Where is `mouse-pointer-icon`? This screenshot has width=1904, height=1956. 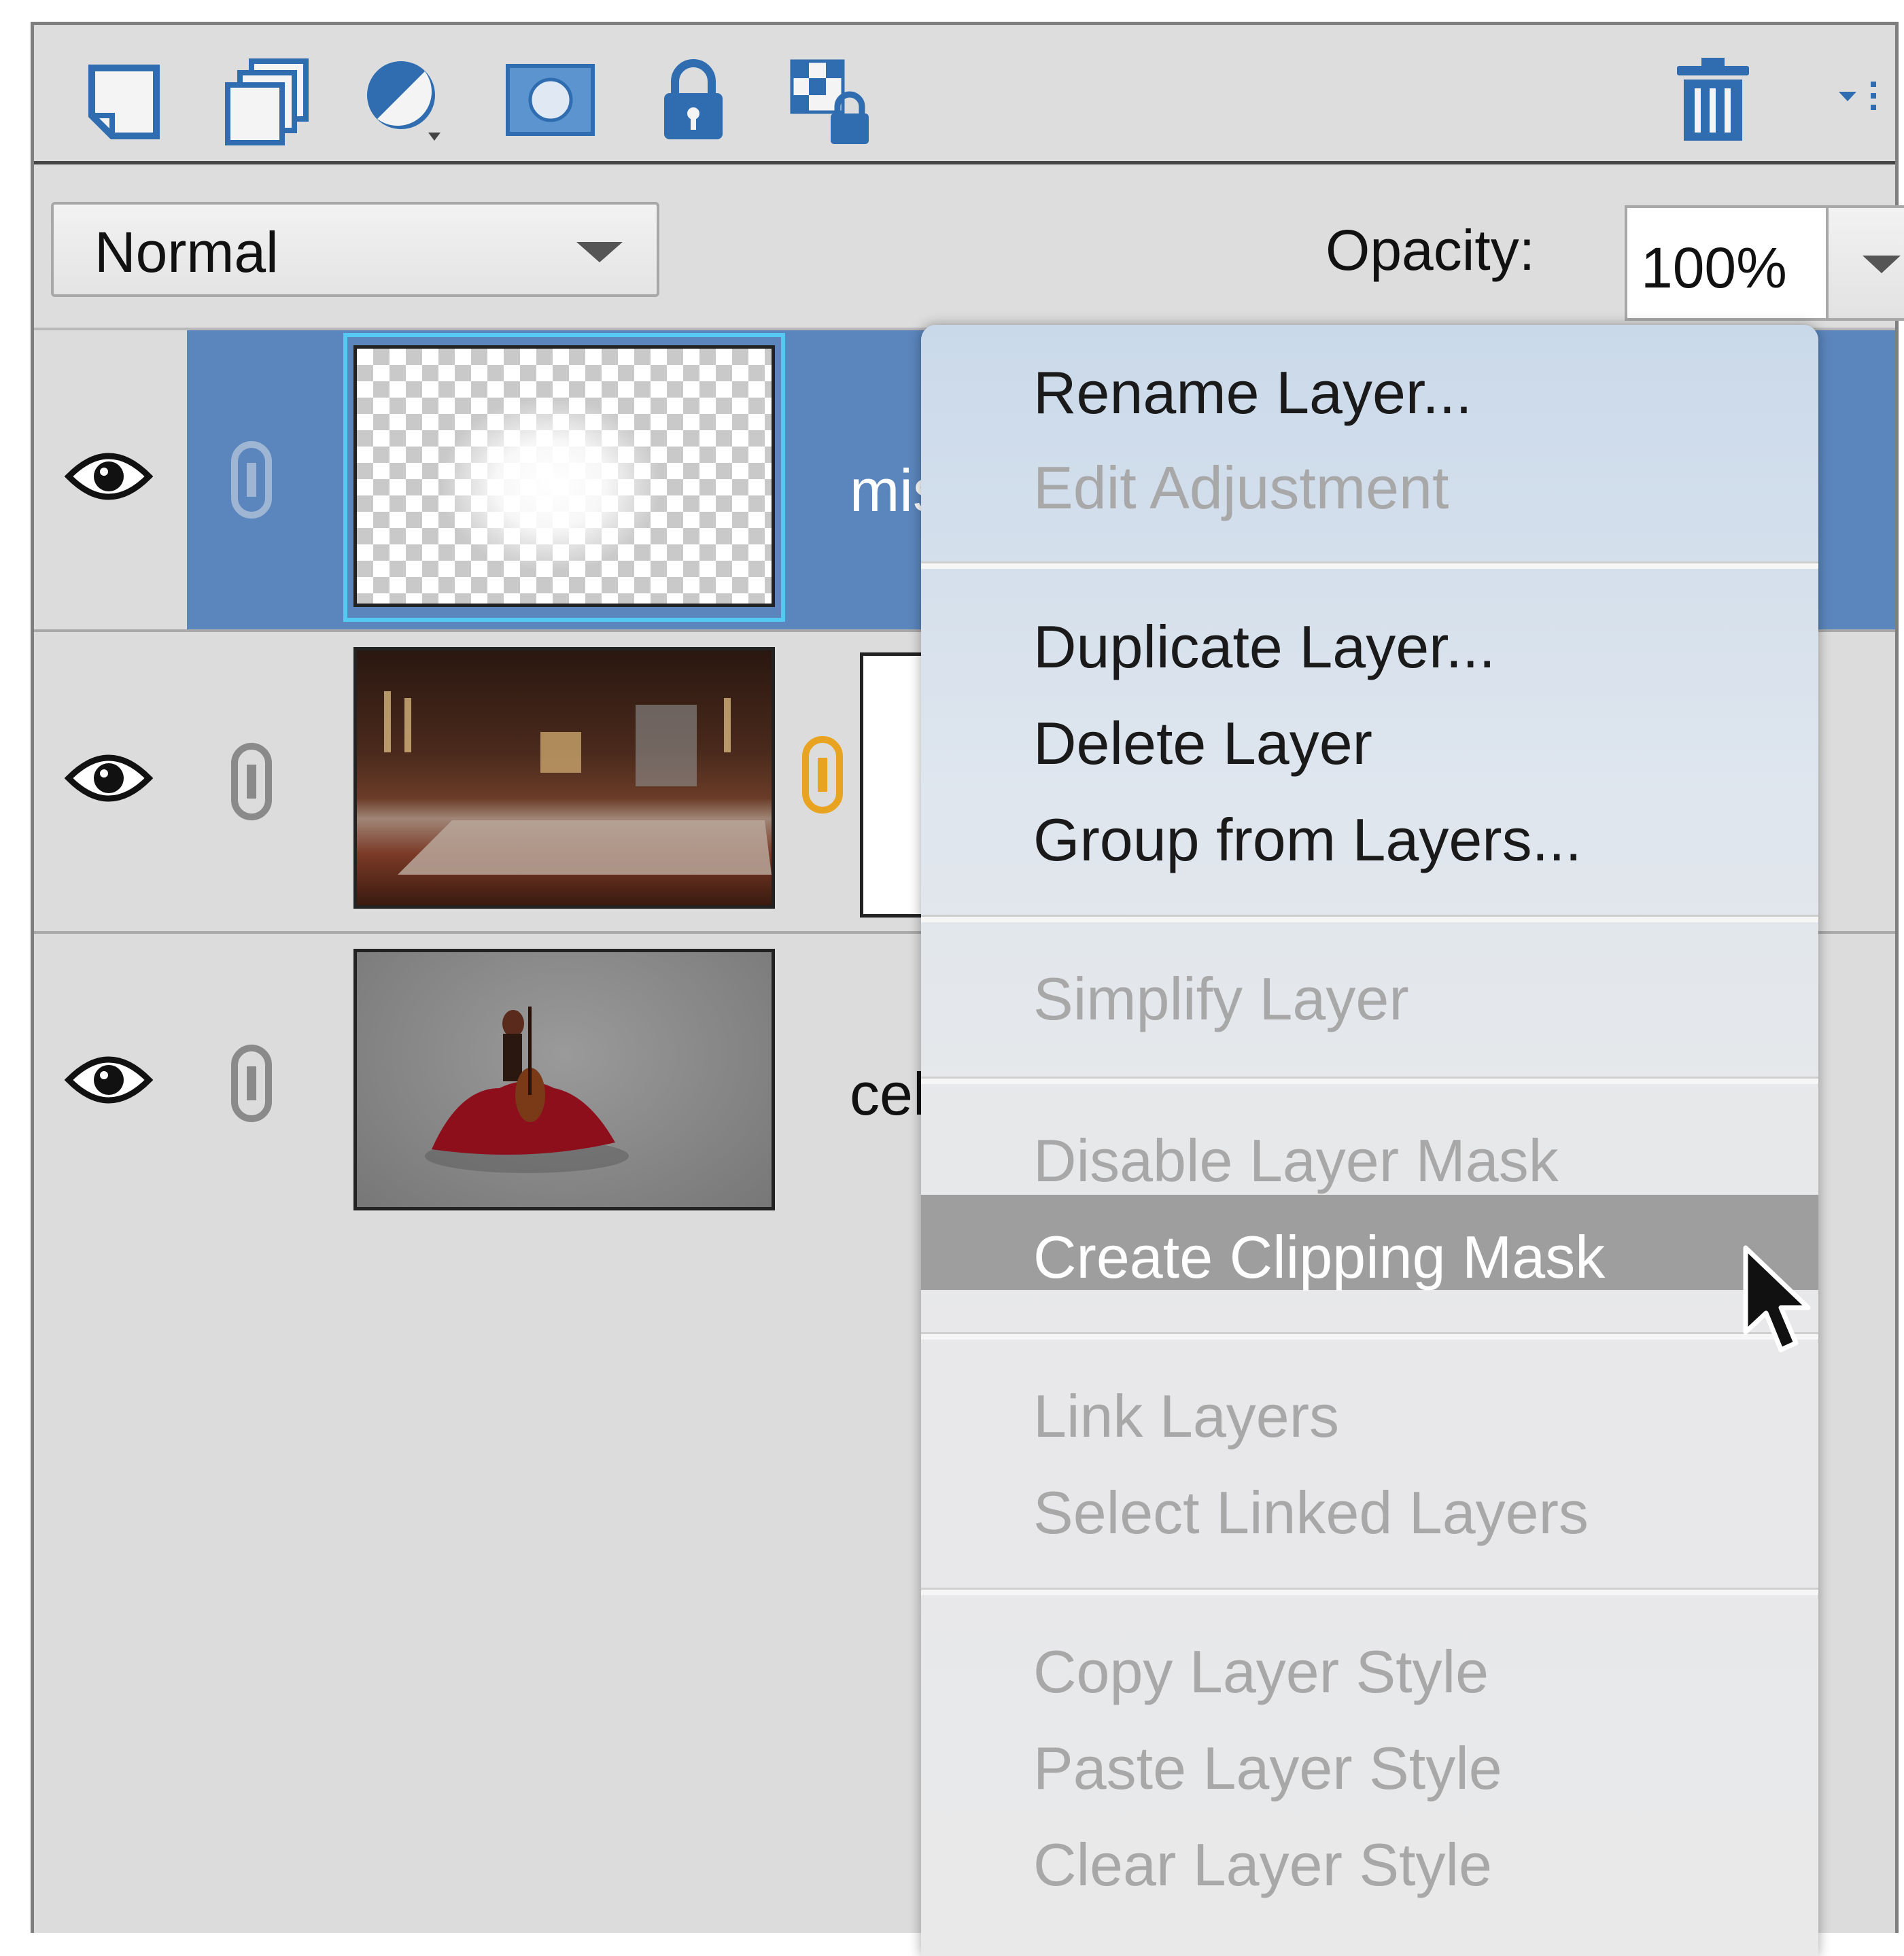 mouse-pointer-icon is located at coordinates (1777, 1298).